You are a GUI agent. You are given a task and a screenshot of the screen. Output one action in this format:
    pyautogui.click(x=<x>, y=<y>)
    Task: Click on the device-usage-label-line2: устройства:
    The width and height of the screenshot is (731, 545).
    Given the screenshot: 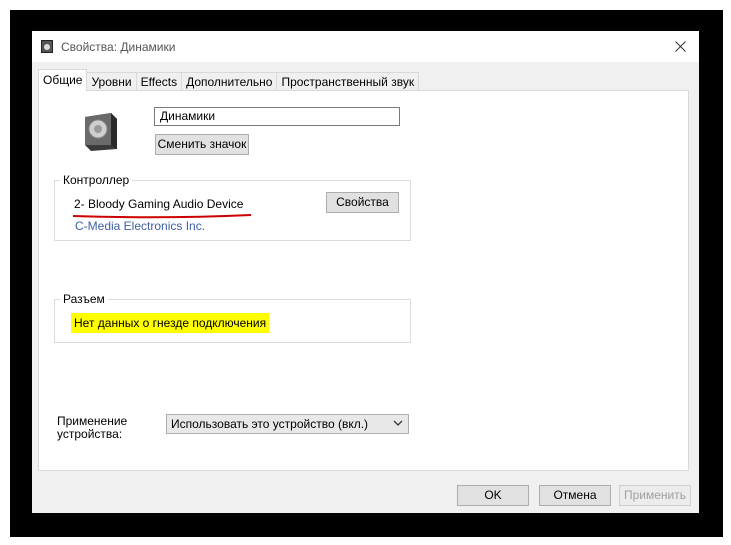 What is the action you would take?
    pyautogui.click(x=90, y=434)
    